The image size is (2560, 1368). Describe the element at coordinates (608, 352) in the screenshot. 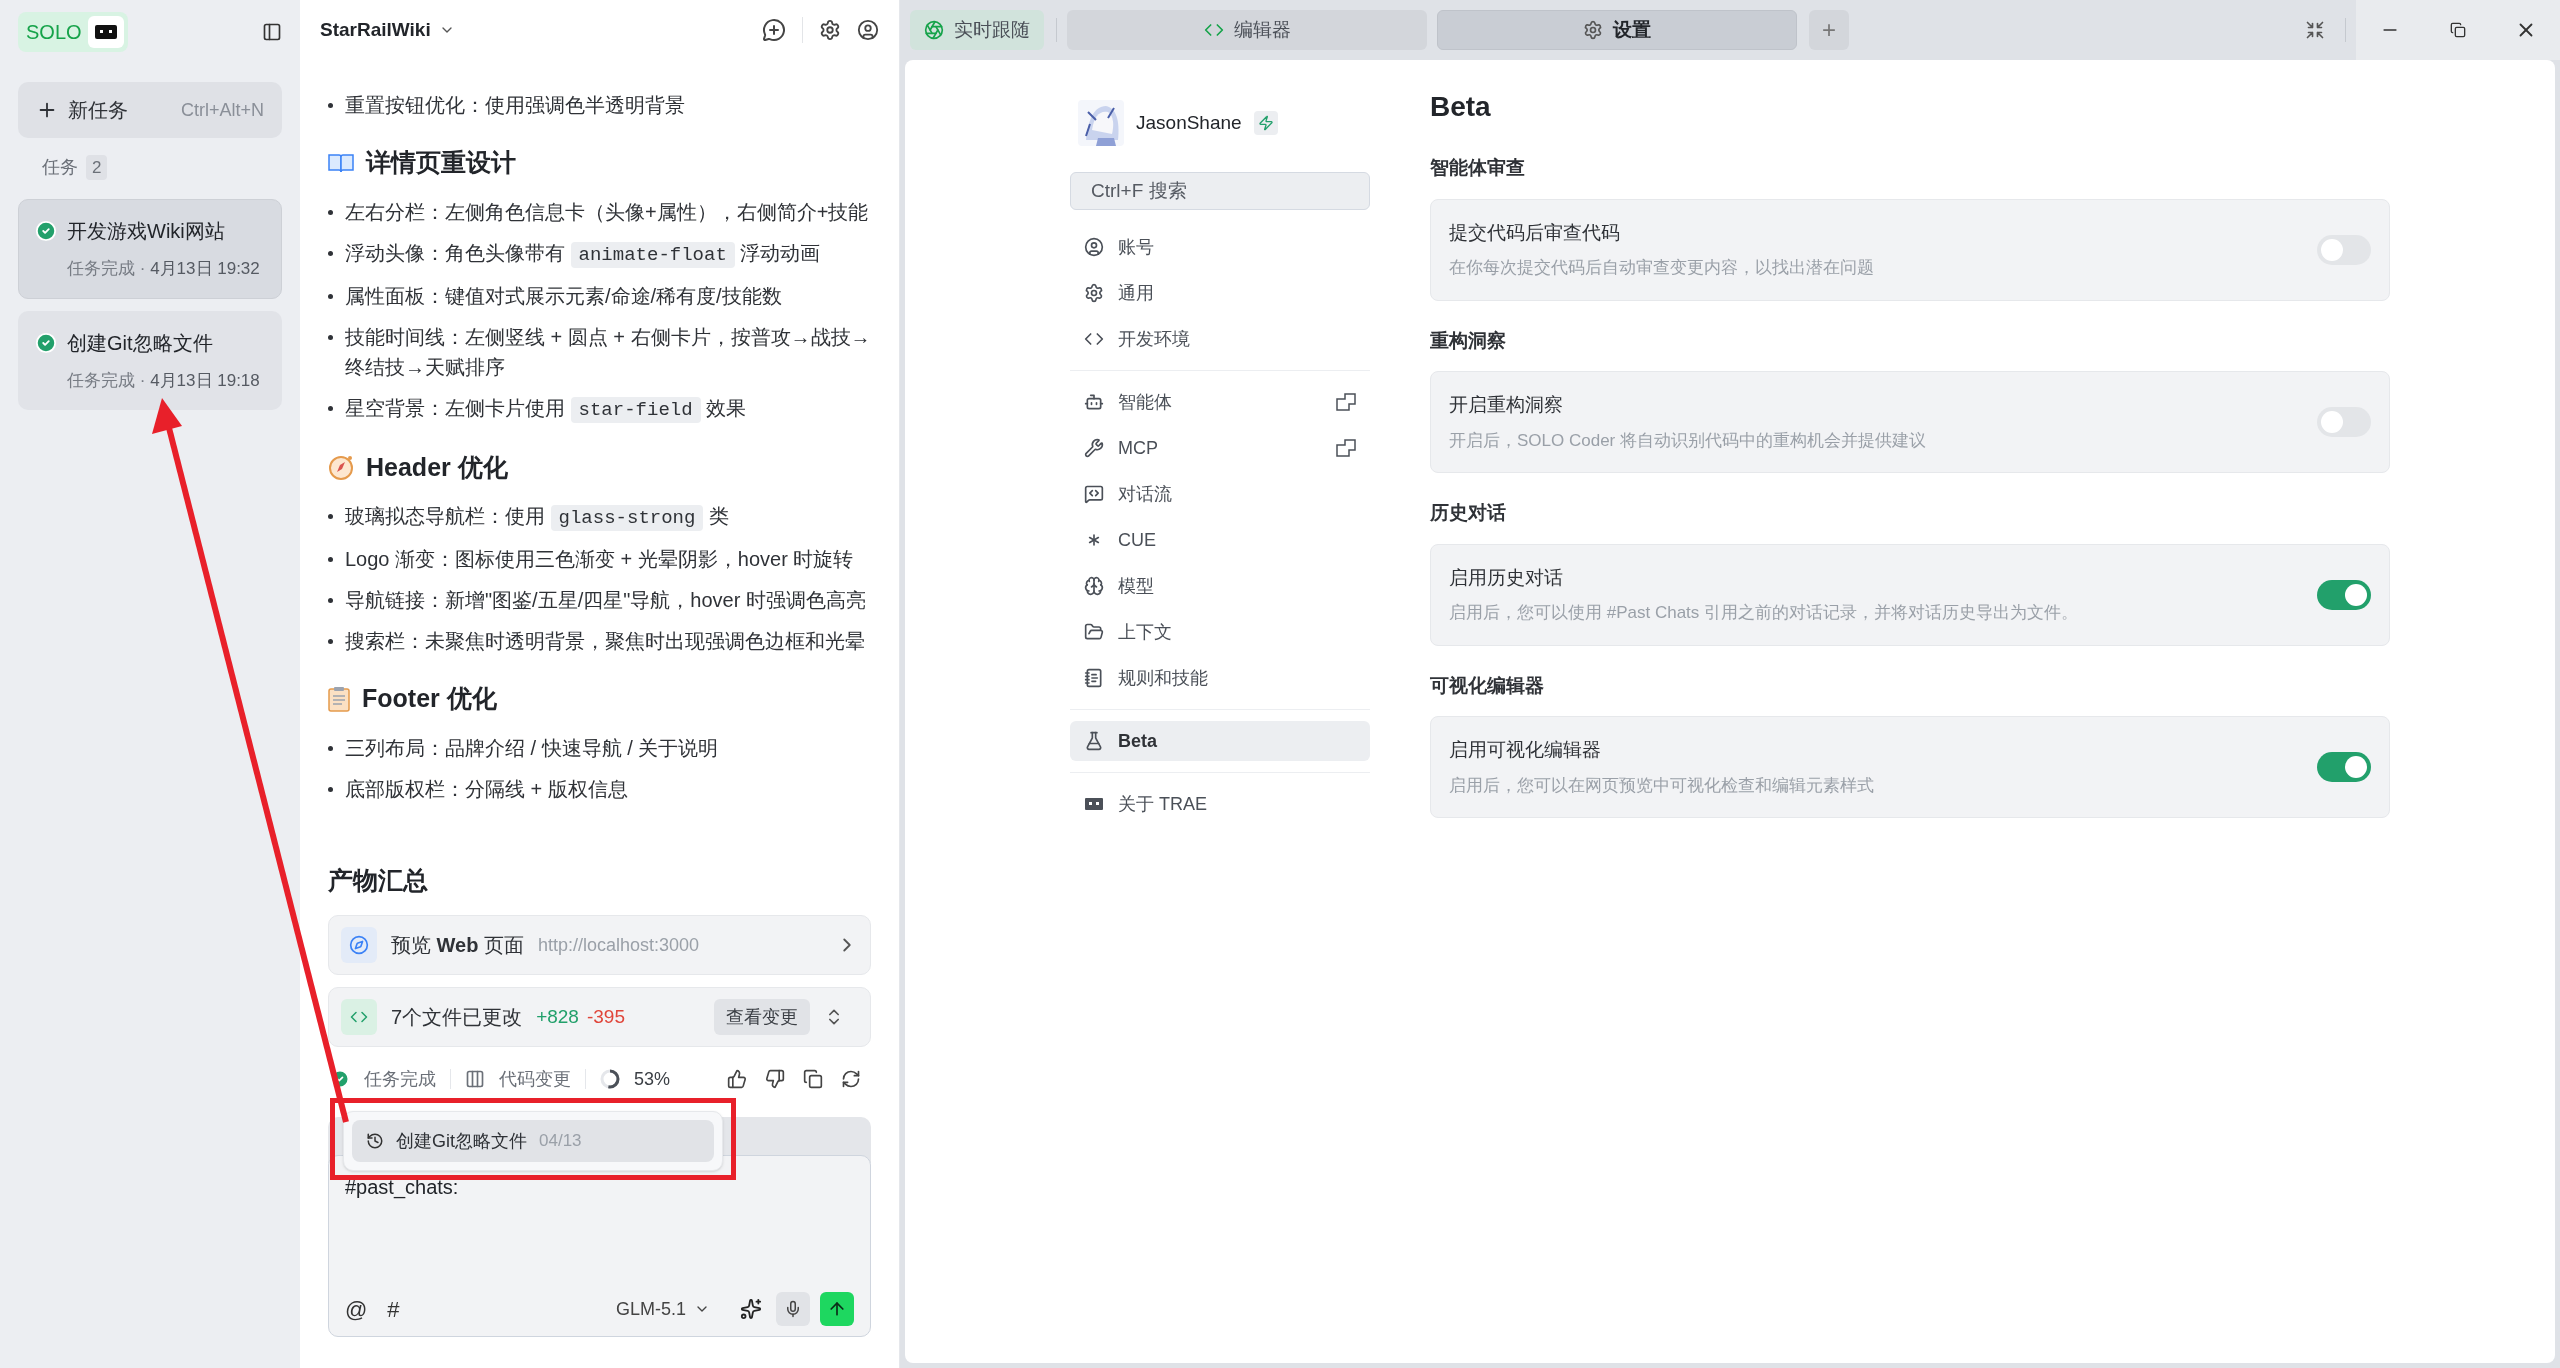

I see `list-item-text: 技能时间线：左侧竖线 + 圆点 + 右侧卡片，按普攻→战技→终结技→天赋排序` at that location.